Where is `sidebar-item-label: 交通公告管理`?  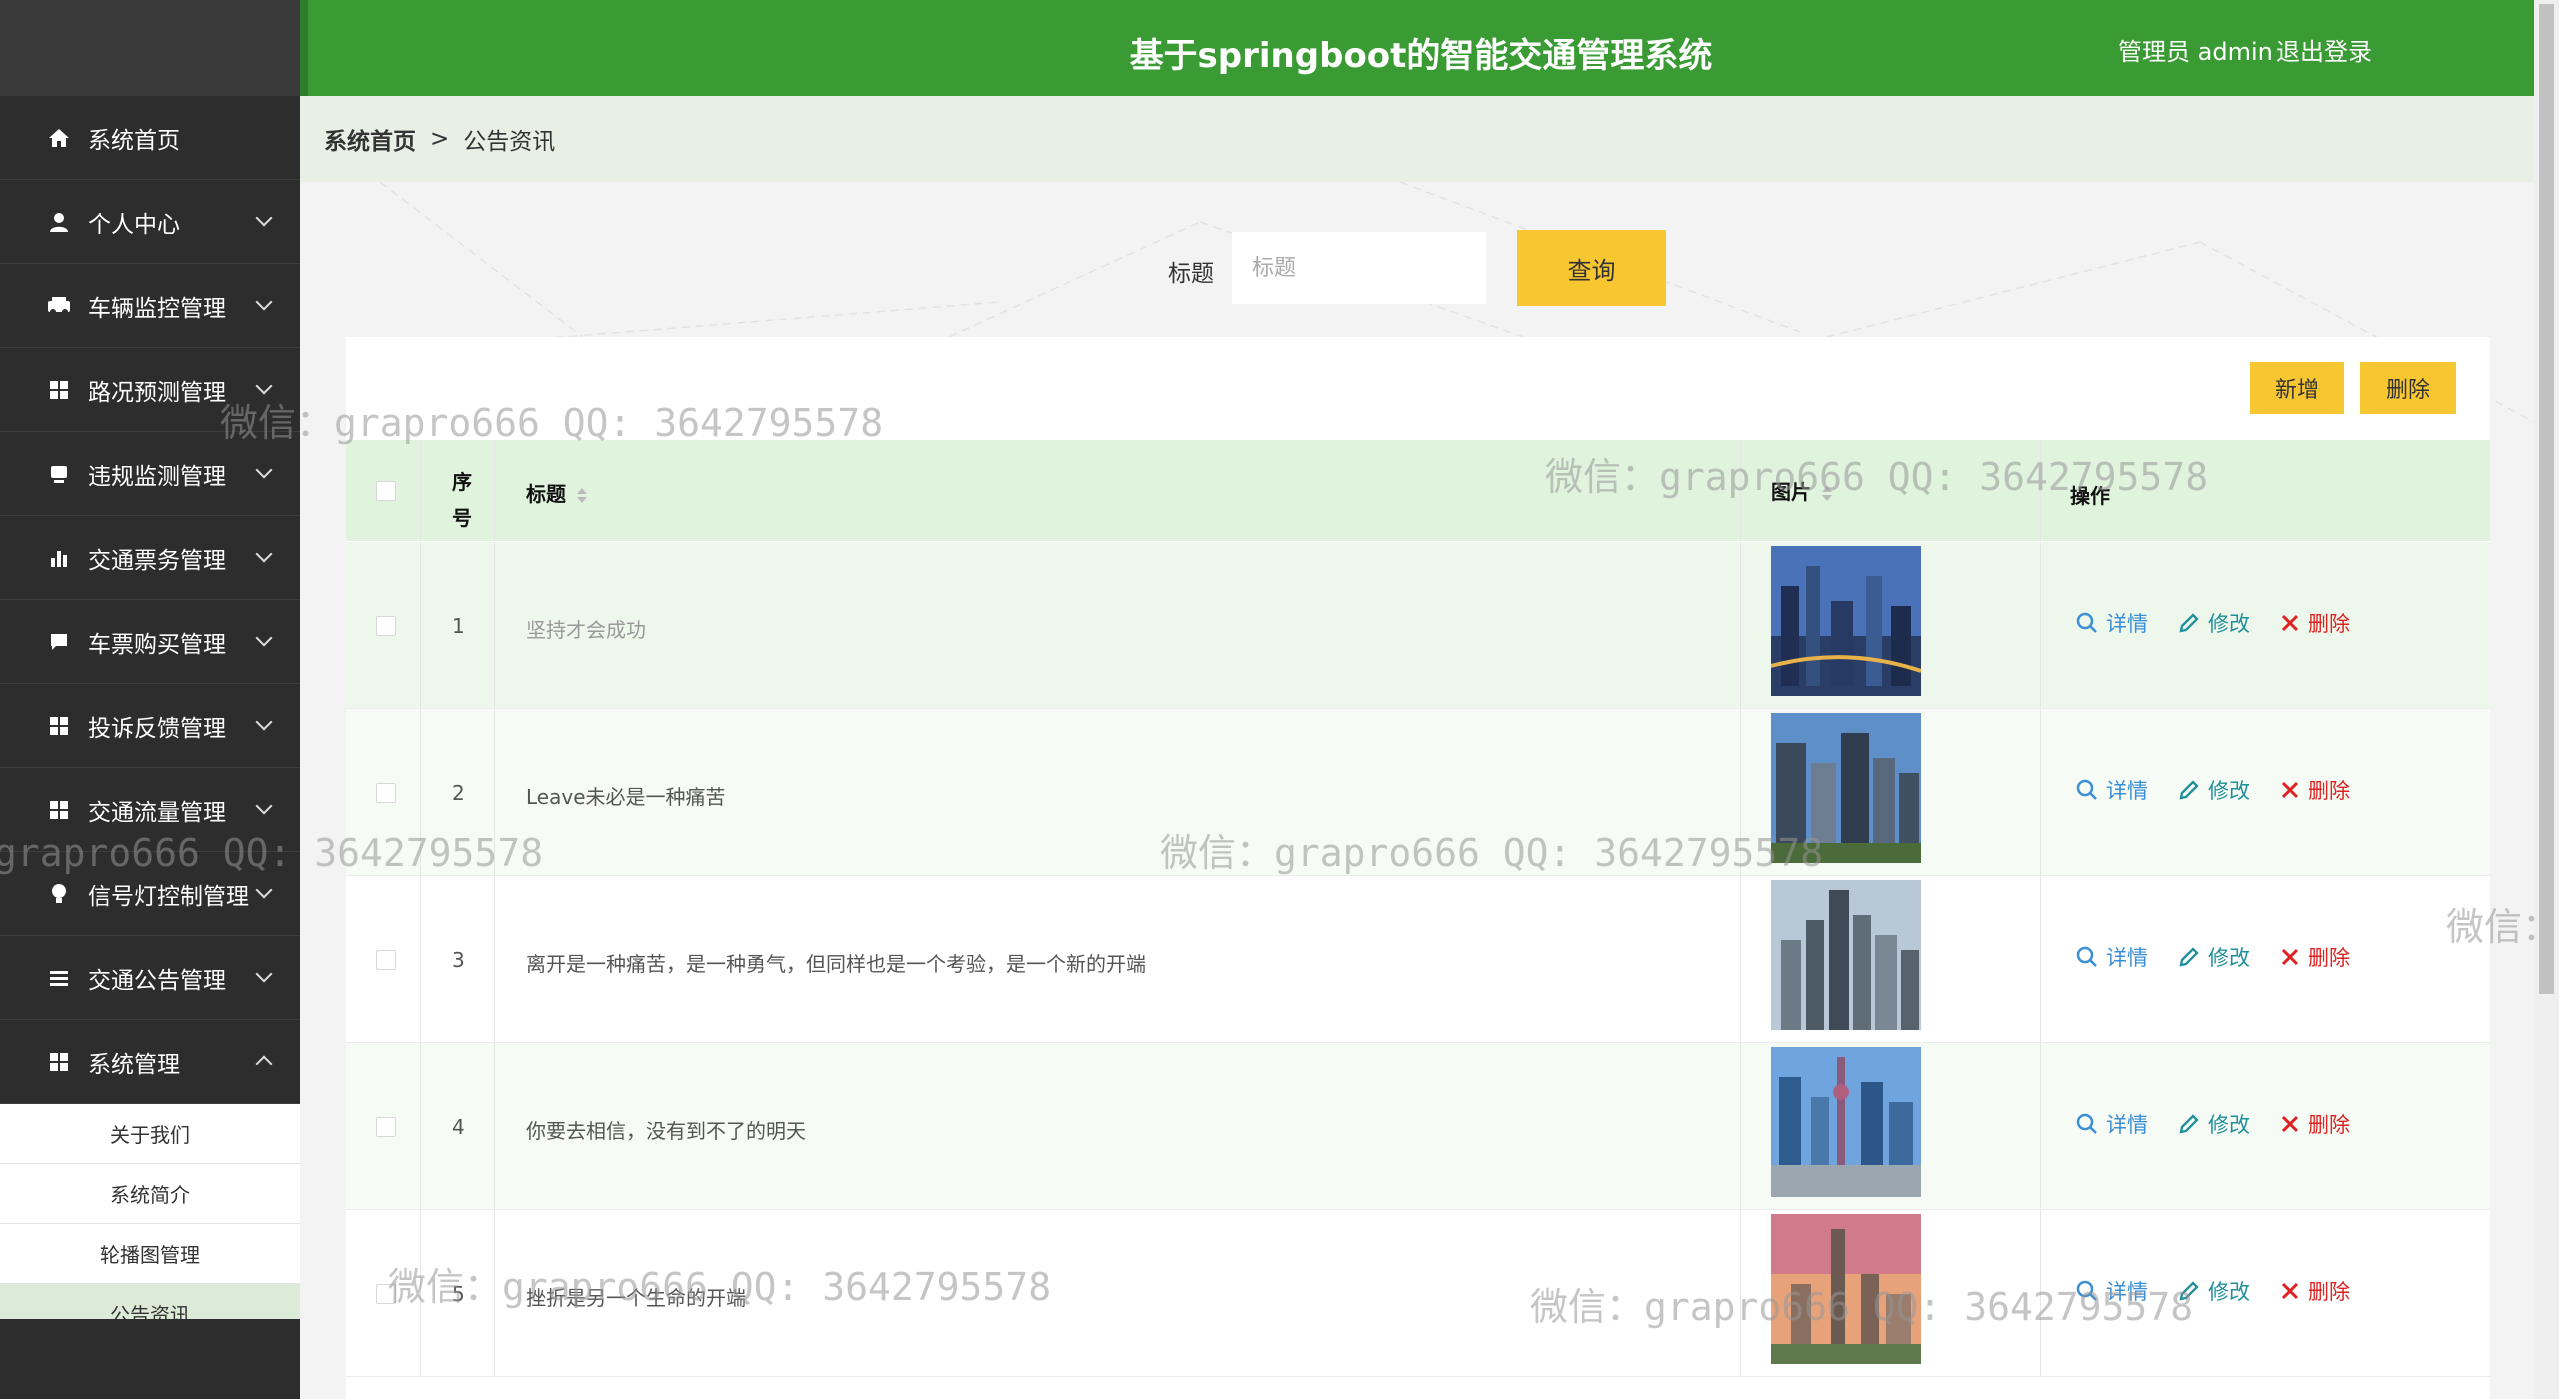
sidebar-item-label: 交通公告管理 is located at coordinates (157, 980).